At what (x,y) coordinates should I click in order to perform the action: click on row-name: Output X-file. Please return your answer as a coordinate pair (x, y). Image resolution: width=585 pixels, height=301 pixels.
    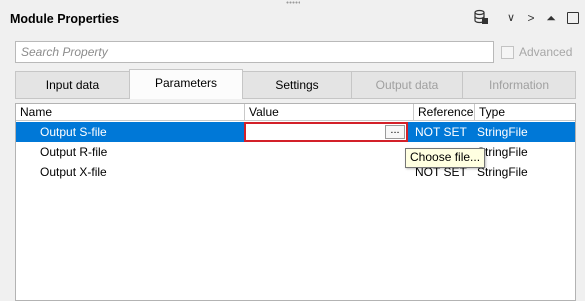
    Looking at the image, I should click on (73, 172).